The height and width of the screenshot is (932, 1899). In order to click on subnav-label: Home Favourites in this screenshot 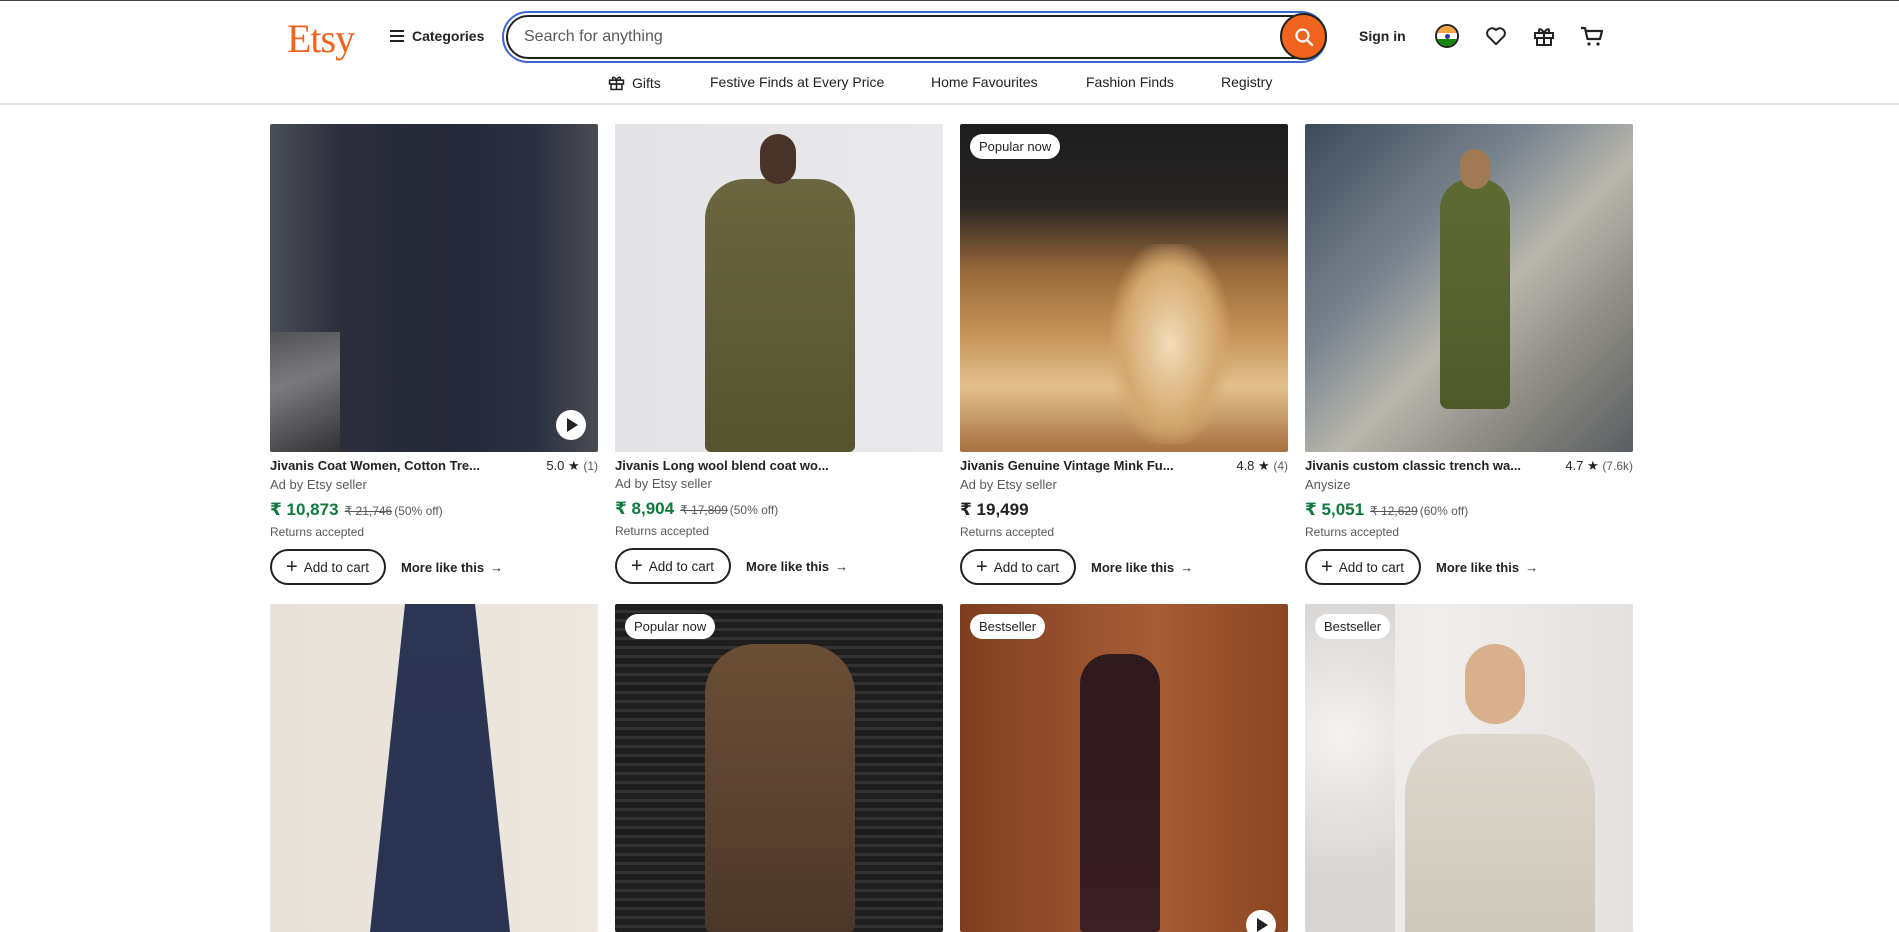, I will do `click(984, 82)`.